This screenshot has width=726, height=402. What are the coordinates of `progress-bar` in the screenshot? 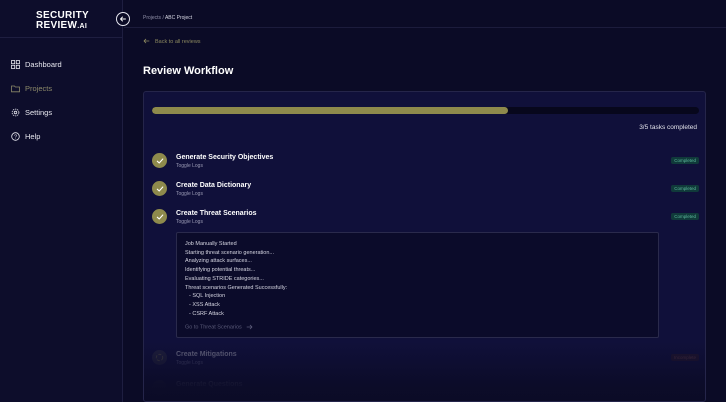 It's located at (425, 110).